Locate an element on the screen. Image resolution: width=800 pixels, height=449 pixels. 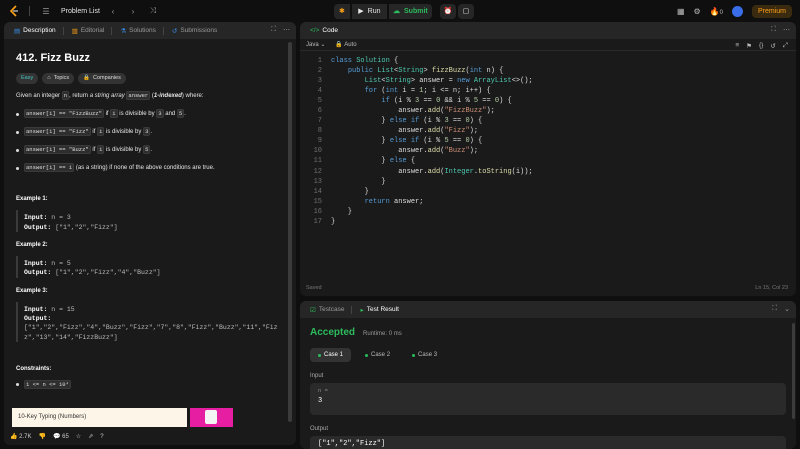
reset-icon: ↺ is located at coordinates (772, 46).